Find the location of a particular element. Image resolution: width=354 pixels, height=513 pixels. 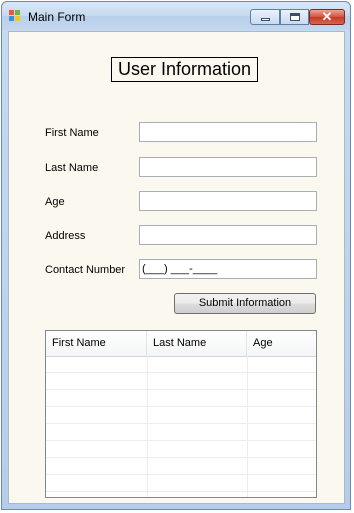

column-header-last-name: Last Name is located at coordinates (197, 343).